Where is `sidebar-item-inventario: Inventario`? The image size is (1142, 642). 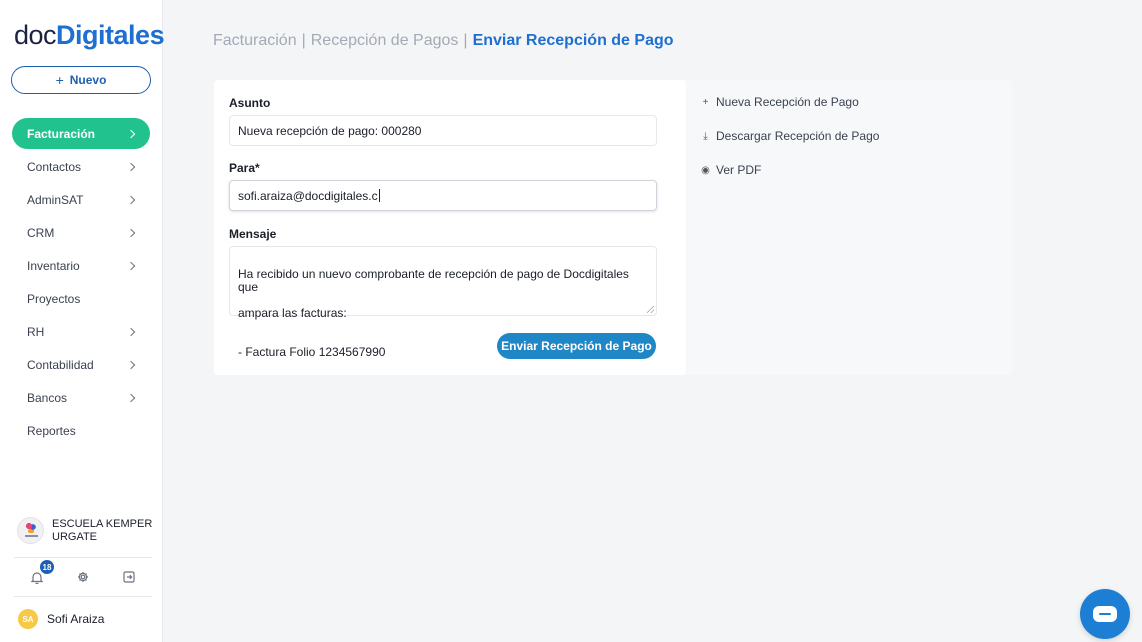 sidebar-item-inventario: Inventario is located at coordinates (81, 265).